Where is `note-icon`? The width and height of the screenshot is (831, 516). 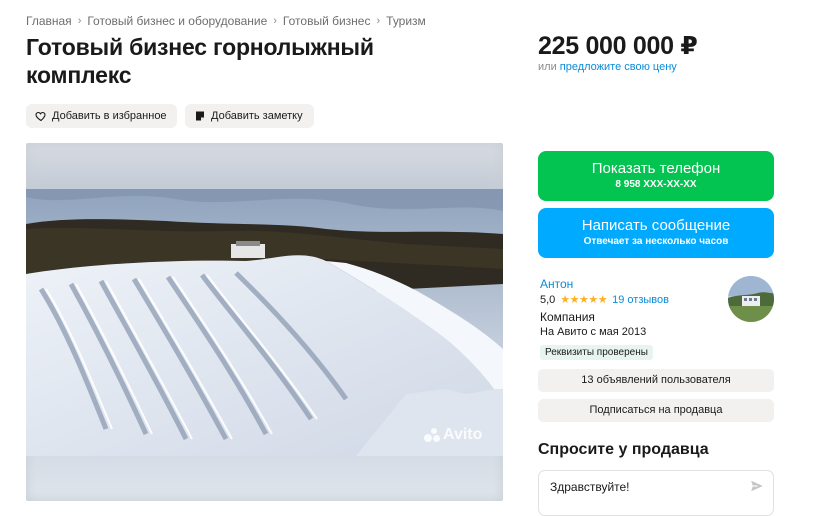 note-icon is located at coordinates (200, 116).